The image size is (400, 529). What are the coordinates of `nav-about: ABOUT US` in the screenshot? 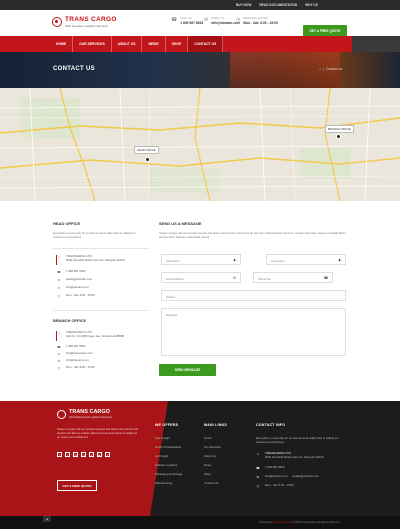 It's located at (127, 44).